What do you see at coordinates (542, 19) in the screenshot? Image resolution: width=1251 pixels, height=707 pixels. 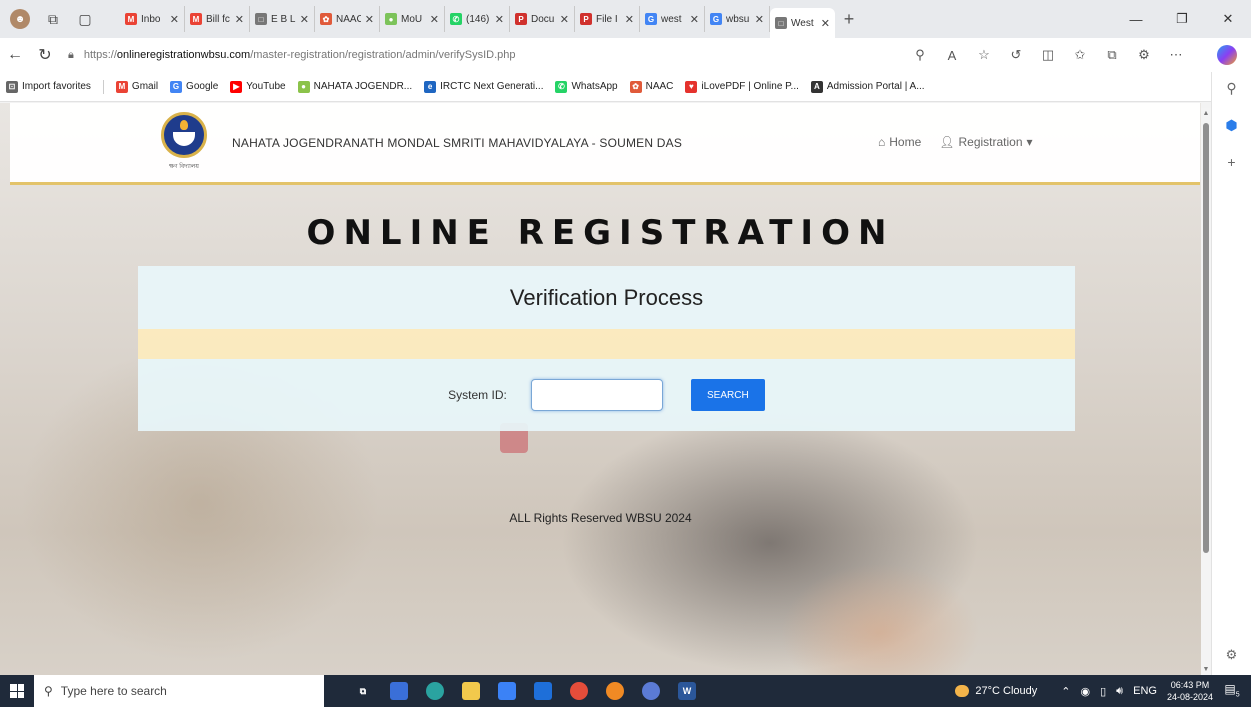 I see `browser-tab: P Docu ✕` at bounding box center [542, 19].